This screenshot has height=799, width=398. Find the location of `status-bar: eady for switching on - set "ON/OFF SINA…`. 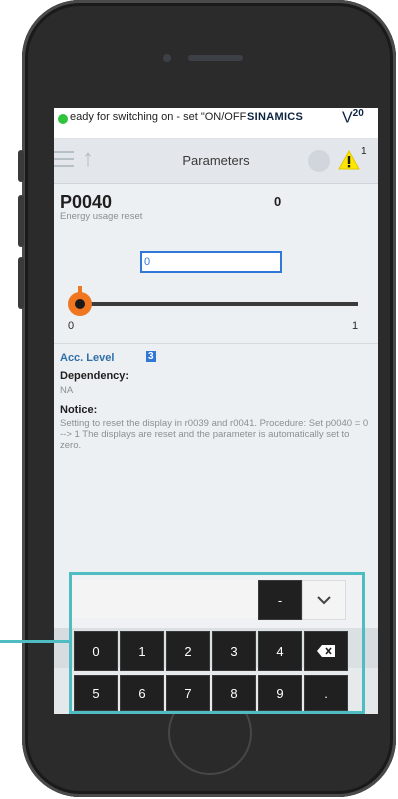

status-bar: eady for switching on - set "ON/OFF SINA… is located at coordinates (216, 123).